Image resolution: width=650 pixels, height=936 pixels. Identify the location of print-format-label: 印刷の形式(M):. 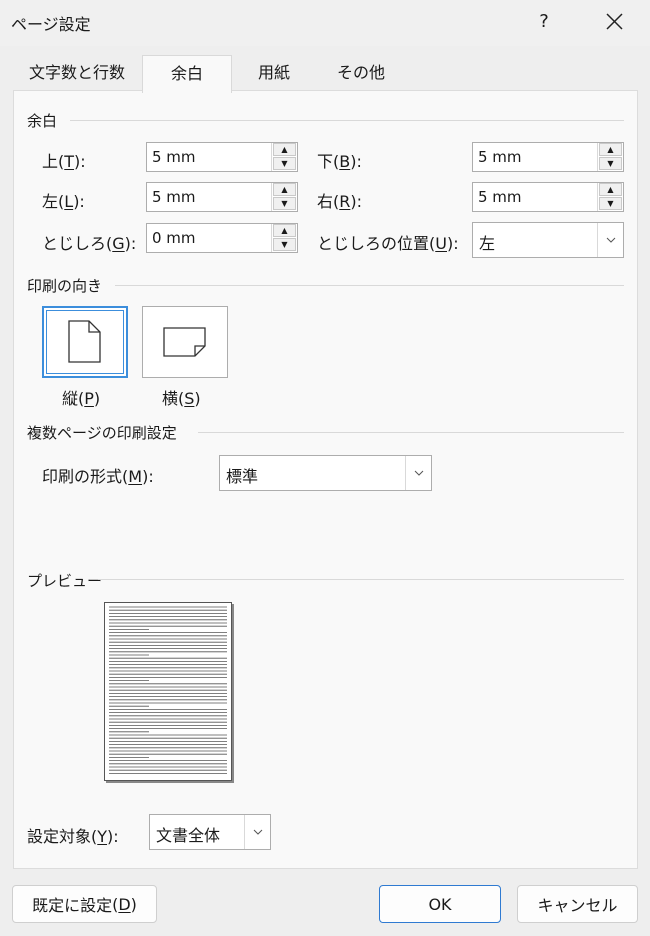
(98, 476).